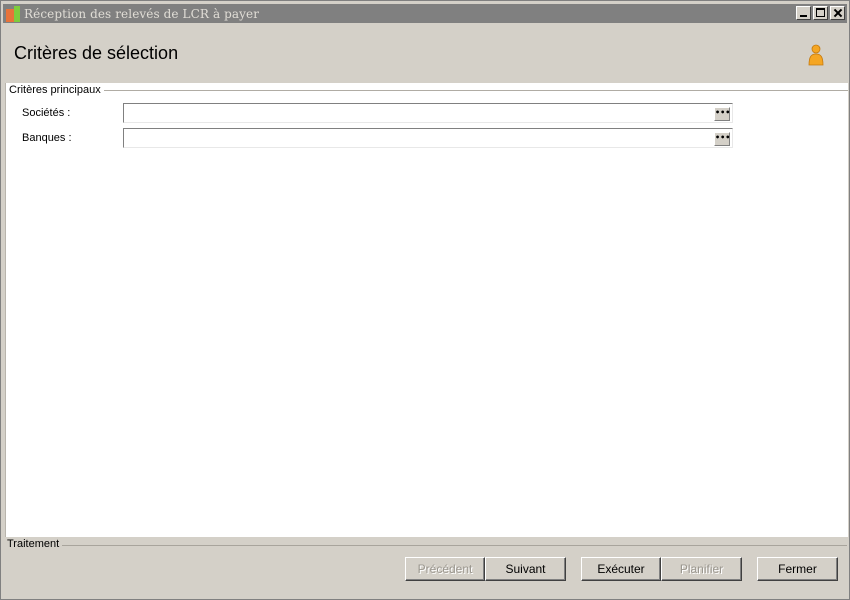 This screenshot has height=600, width=850. What do you see at coordinates (722, 114) in the screenshot?
I see `societes-browse-button: •••` at bounding box center [722, 114].